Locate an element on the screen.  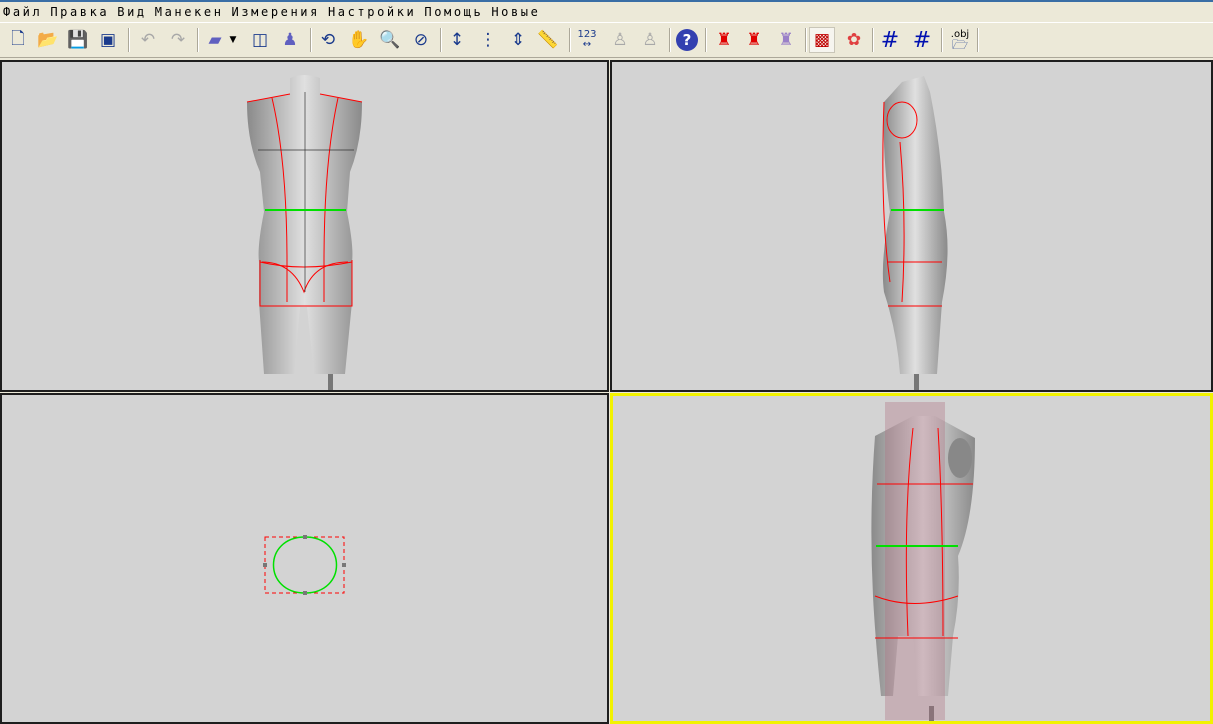
menu-measurements: Измерения is located at coordinates (276, 12).